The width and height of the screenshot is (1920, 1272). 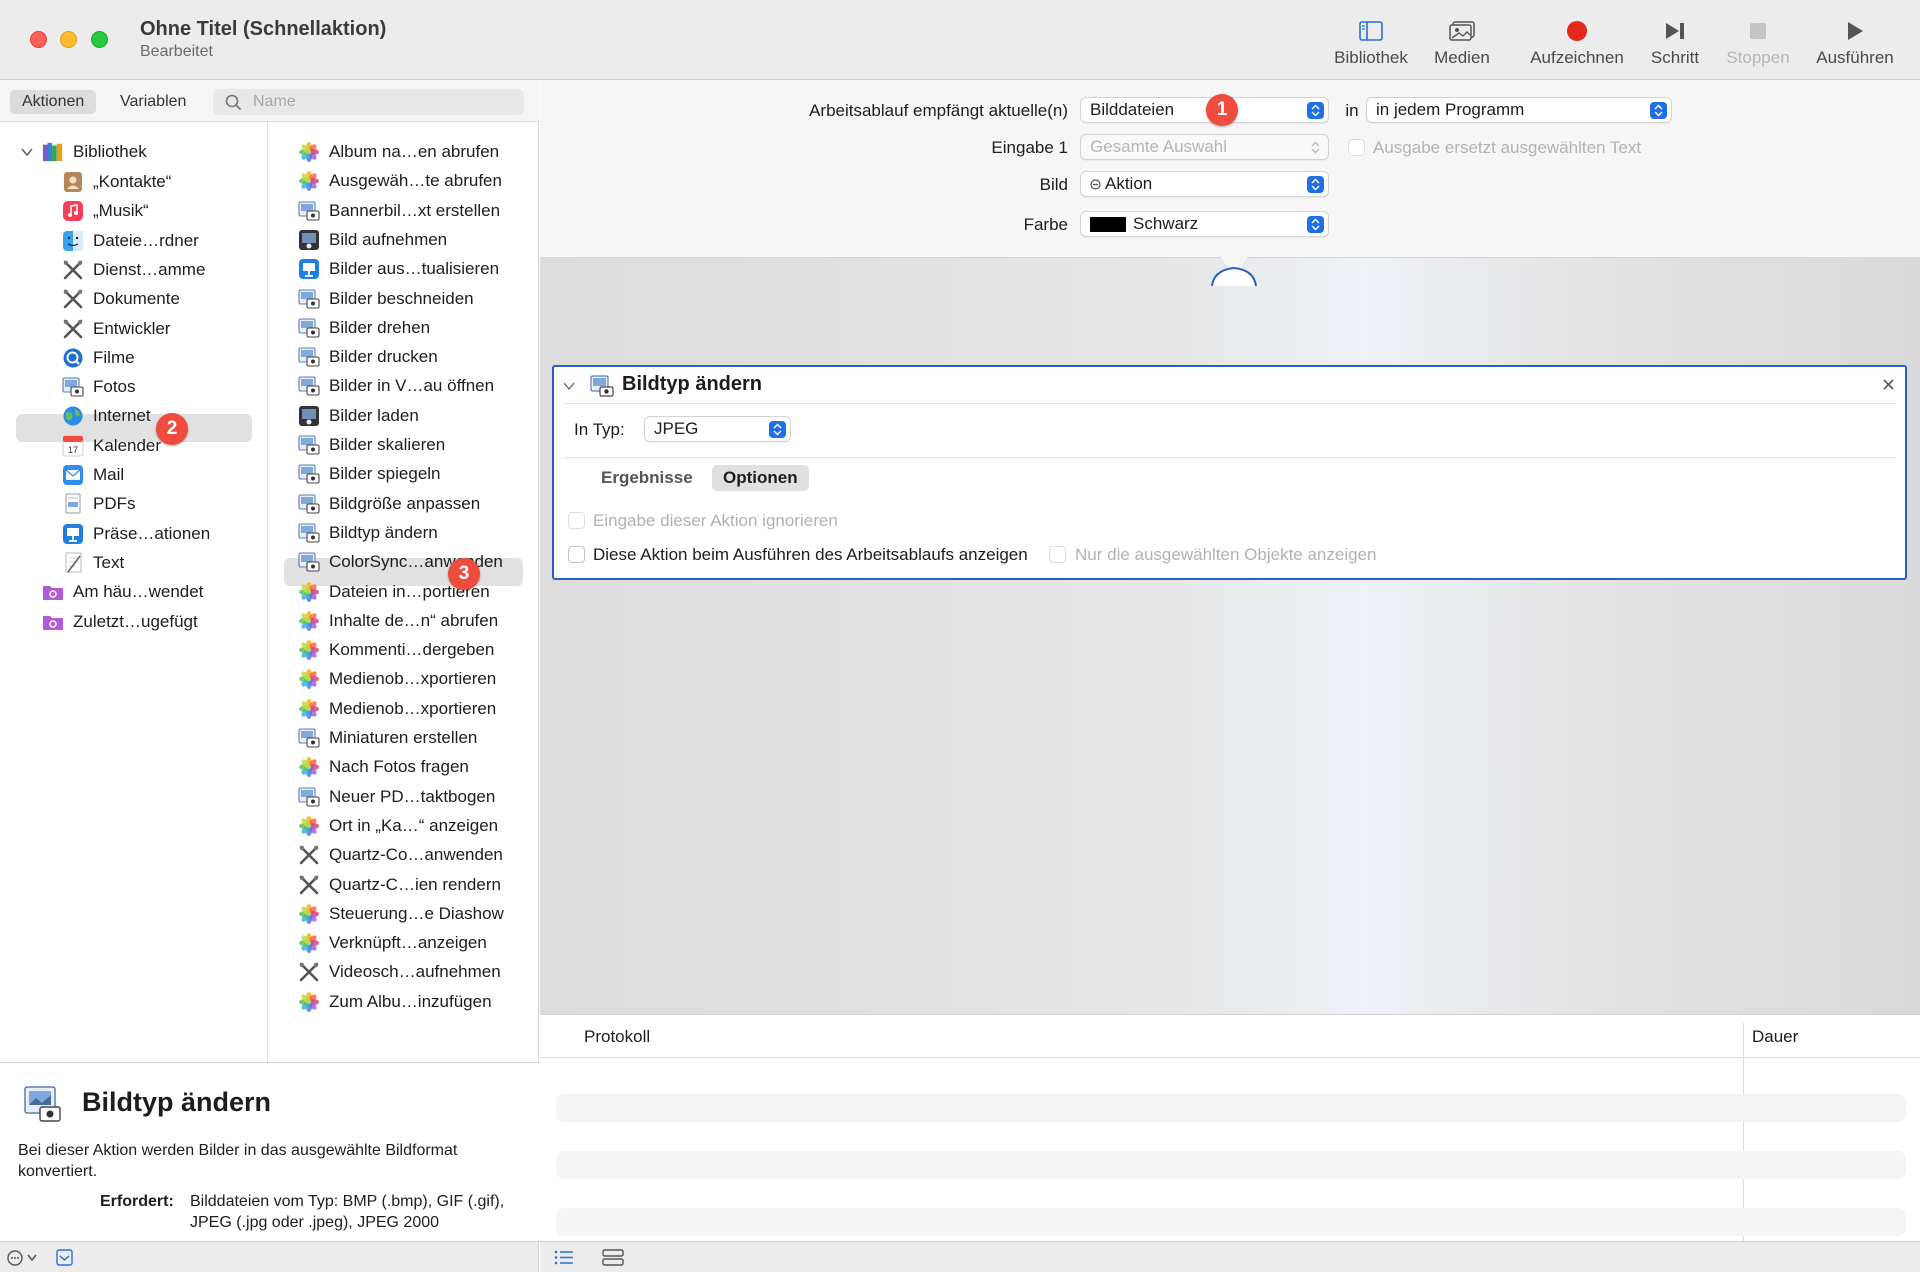 What do you see at coordinates (73, 450) in the screenshot?
I see `svg-text: 17` at bounding box center [73, 450].